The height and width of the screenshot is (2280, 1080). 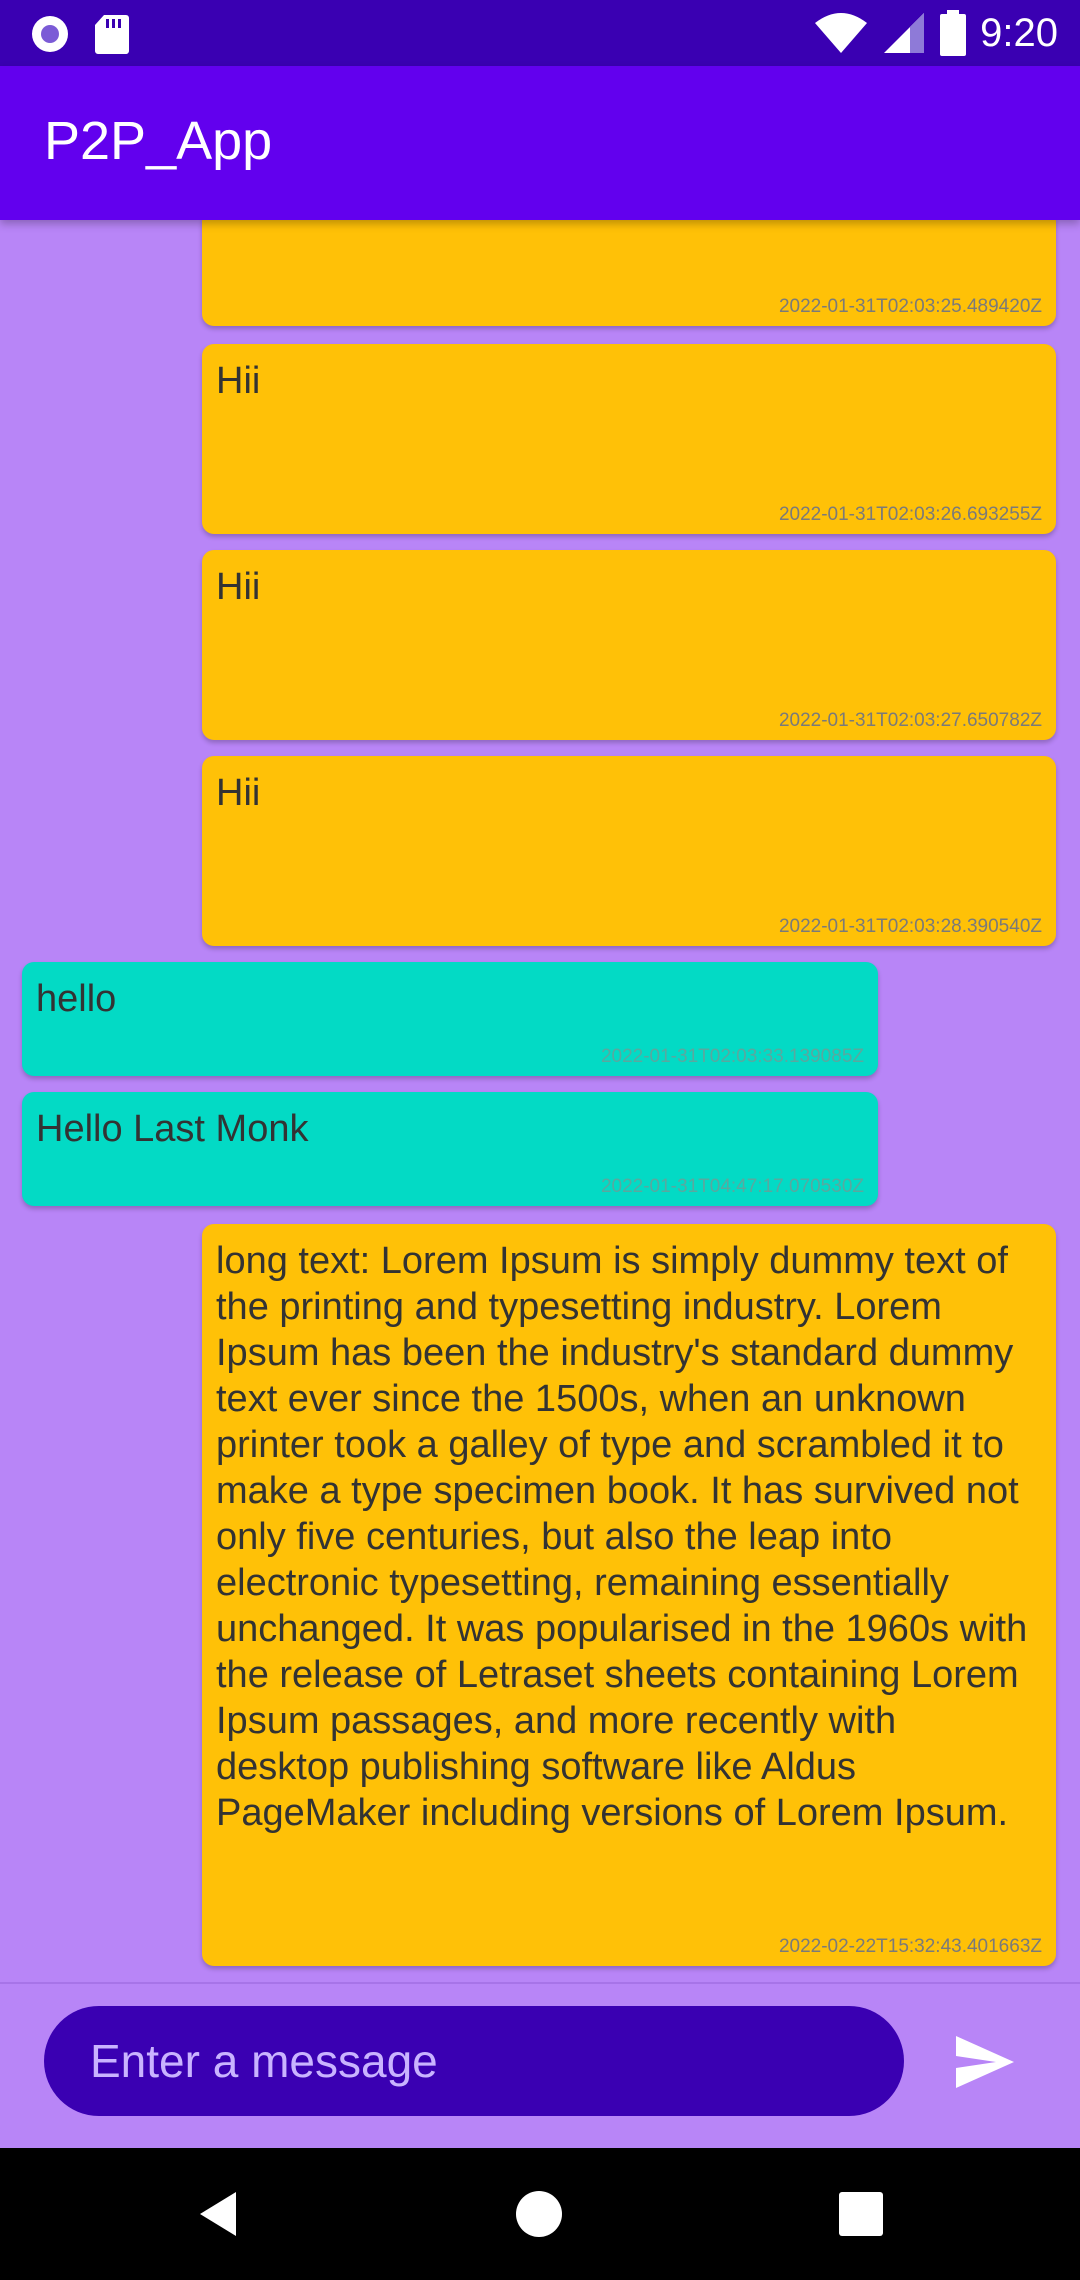 What do you see at coordinates (172, 1129) in the screenshot?
I see `message-text: Hello Last Monk` at bounding box center [172, 1129].